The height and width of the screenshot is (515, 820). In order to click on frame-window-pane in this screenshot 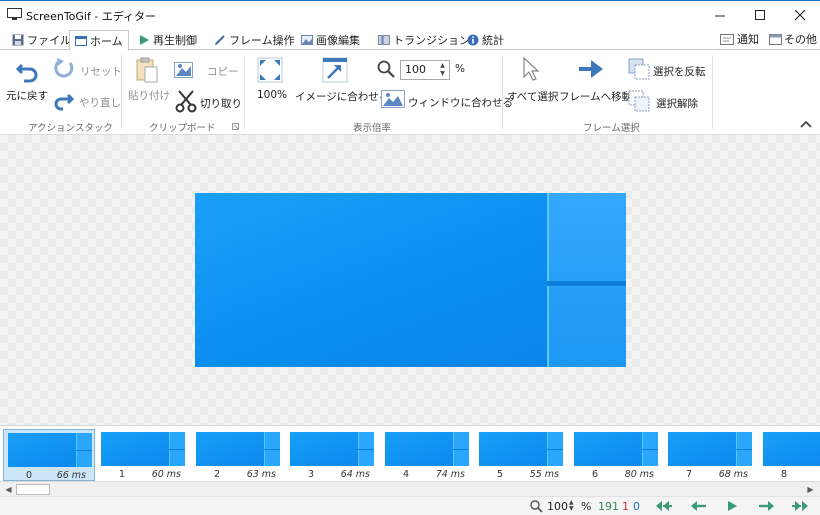, I will do `click(586, 280)`.